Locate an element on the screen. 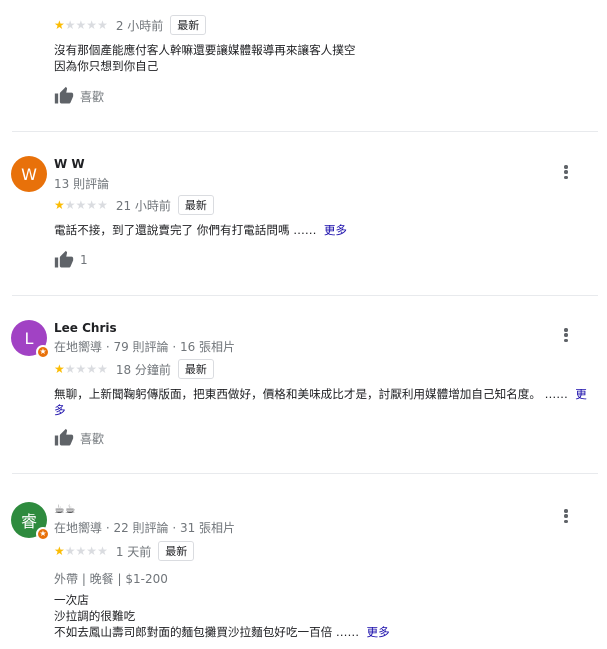 The height and width of the screenshot is (649, 607). rating-row: ★★★★★ 21 小時前 最新 is located at coordinates (134, 205).